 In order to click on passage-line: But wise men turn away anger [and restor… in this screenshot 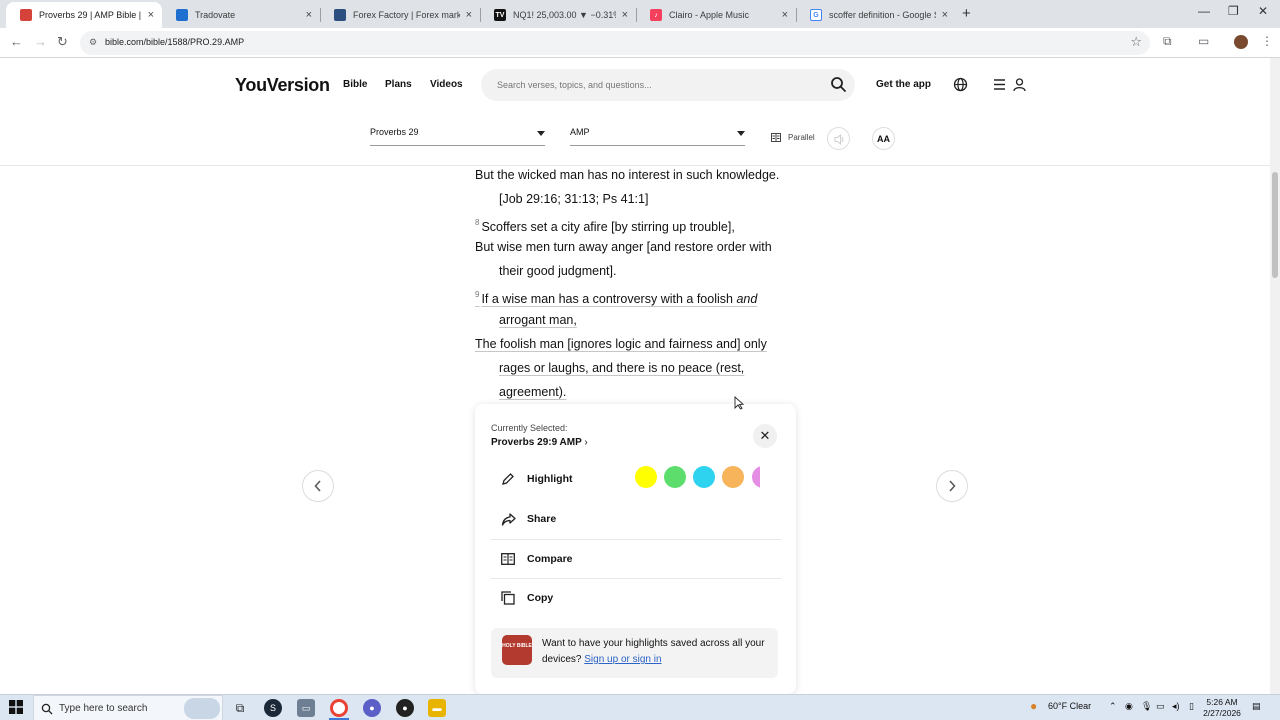, I will do `click(623, 247)`.